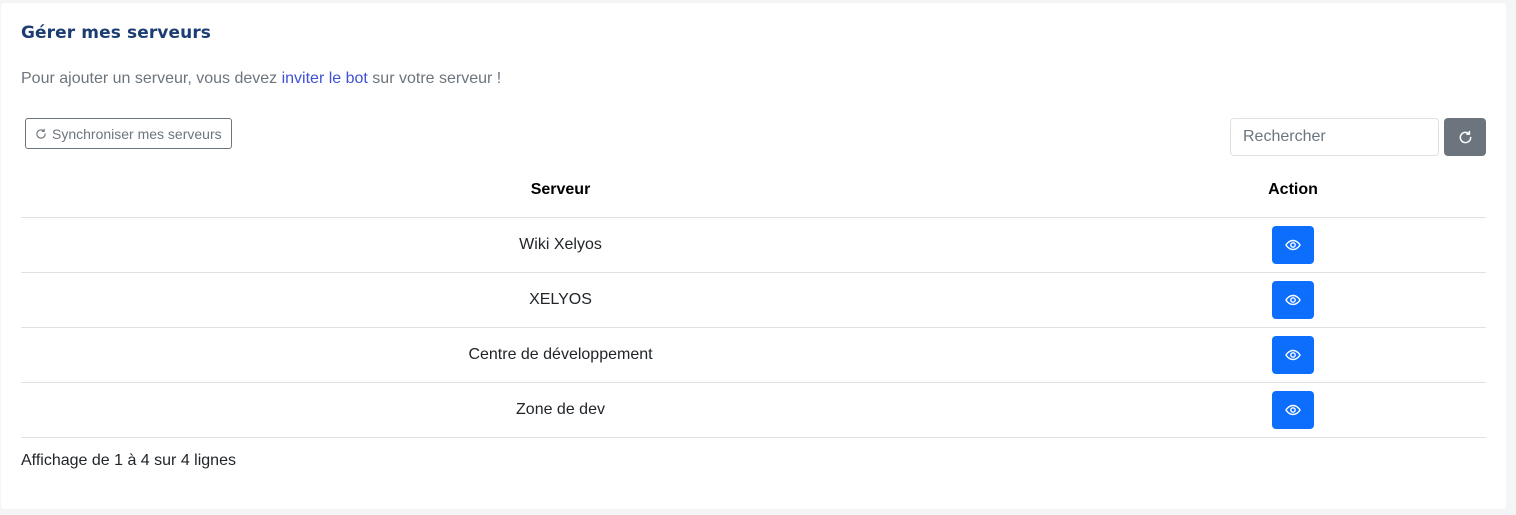 The width and height of the screenshot is (1516, 515). Describe the element at coordinates (116, 33) in the screenshot. I see `page-title: Gérer mes serveurs` at that location.